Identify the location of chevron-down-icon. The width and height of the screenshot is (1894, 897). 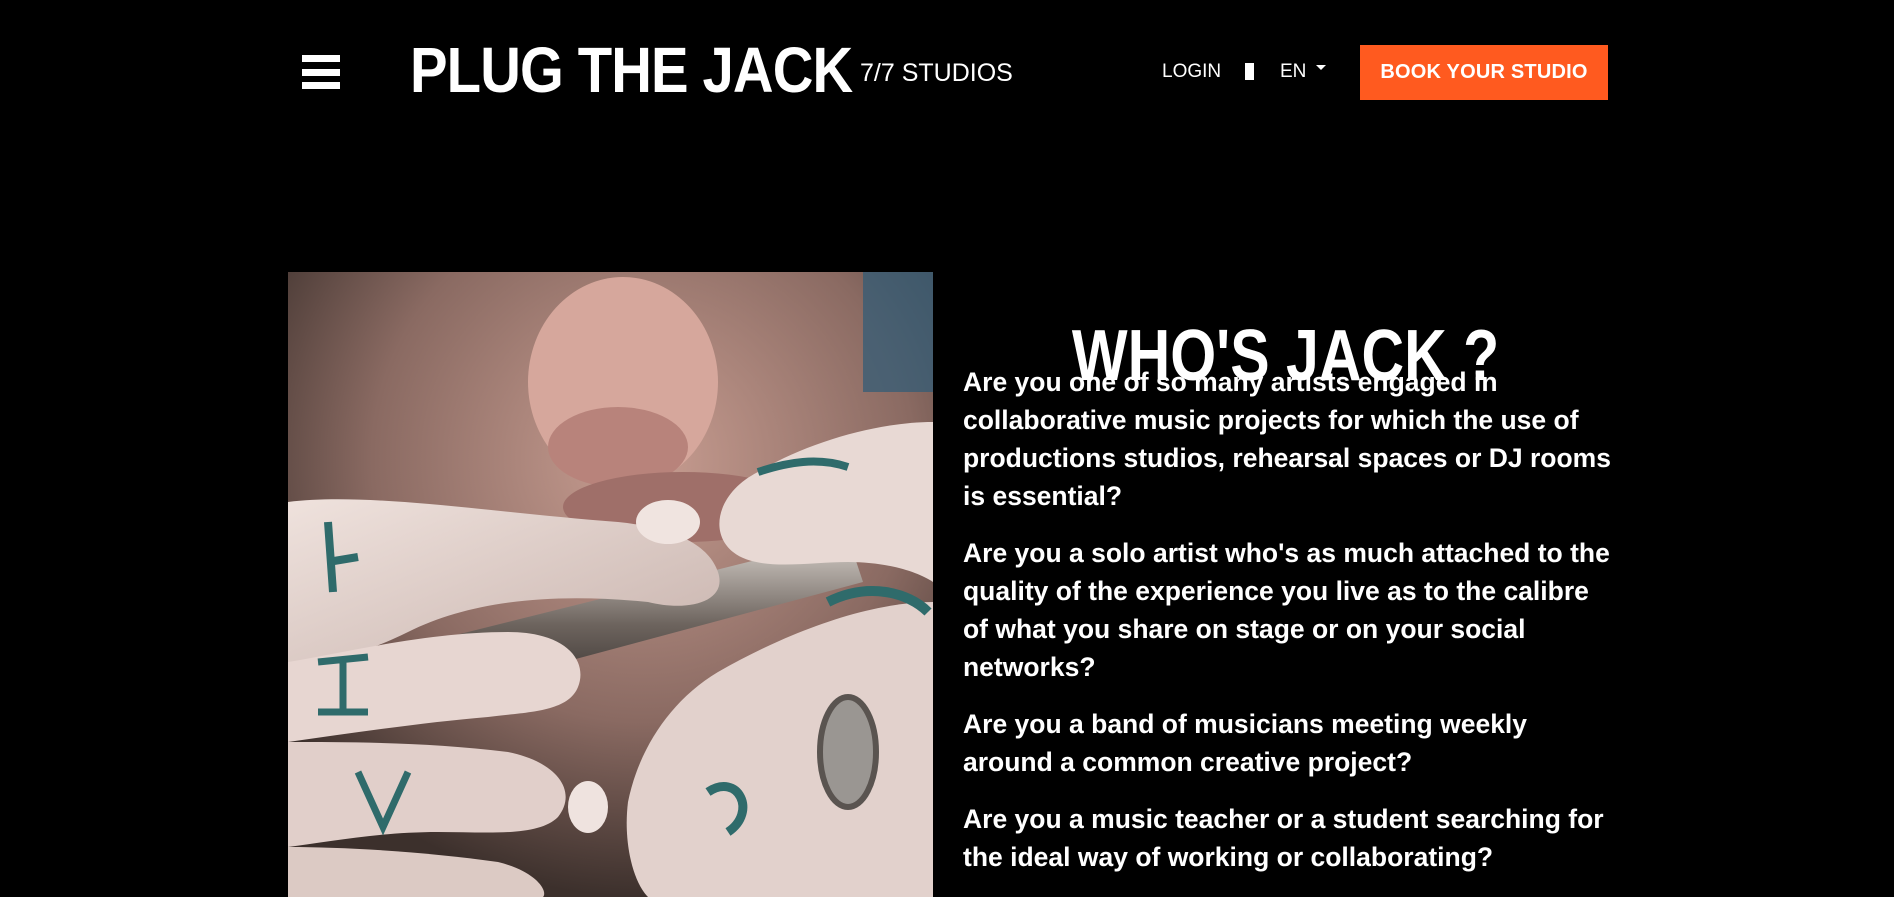
(1321, 68).